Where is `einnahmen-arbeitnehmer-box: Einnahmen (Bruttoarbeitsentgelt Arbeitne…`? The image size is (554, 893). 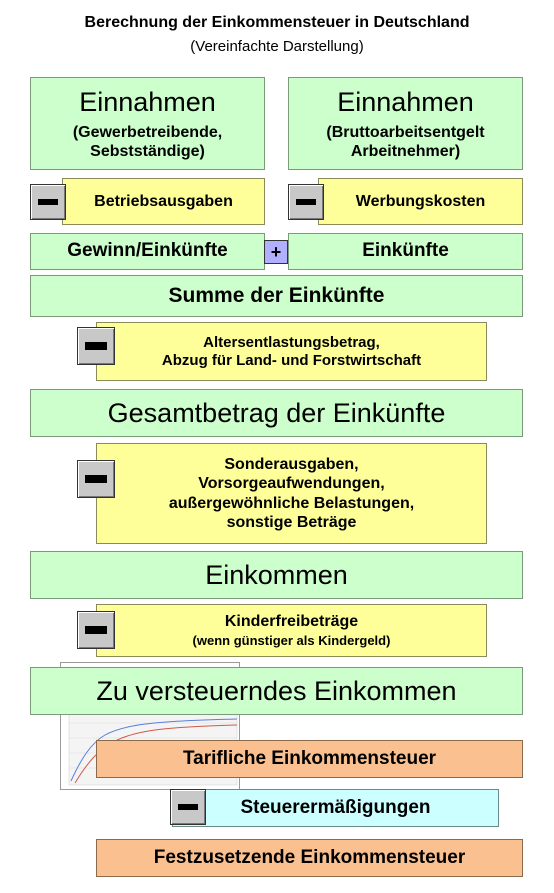 einnahmen-arbeitnehmer-box: Einnahmen (Bruttoarbeitsentgelt Arbeitne… is located at coordinates (405, 123).